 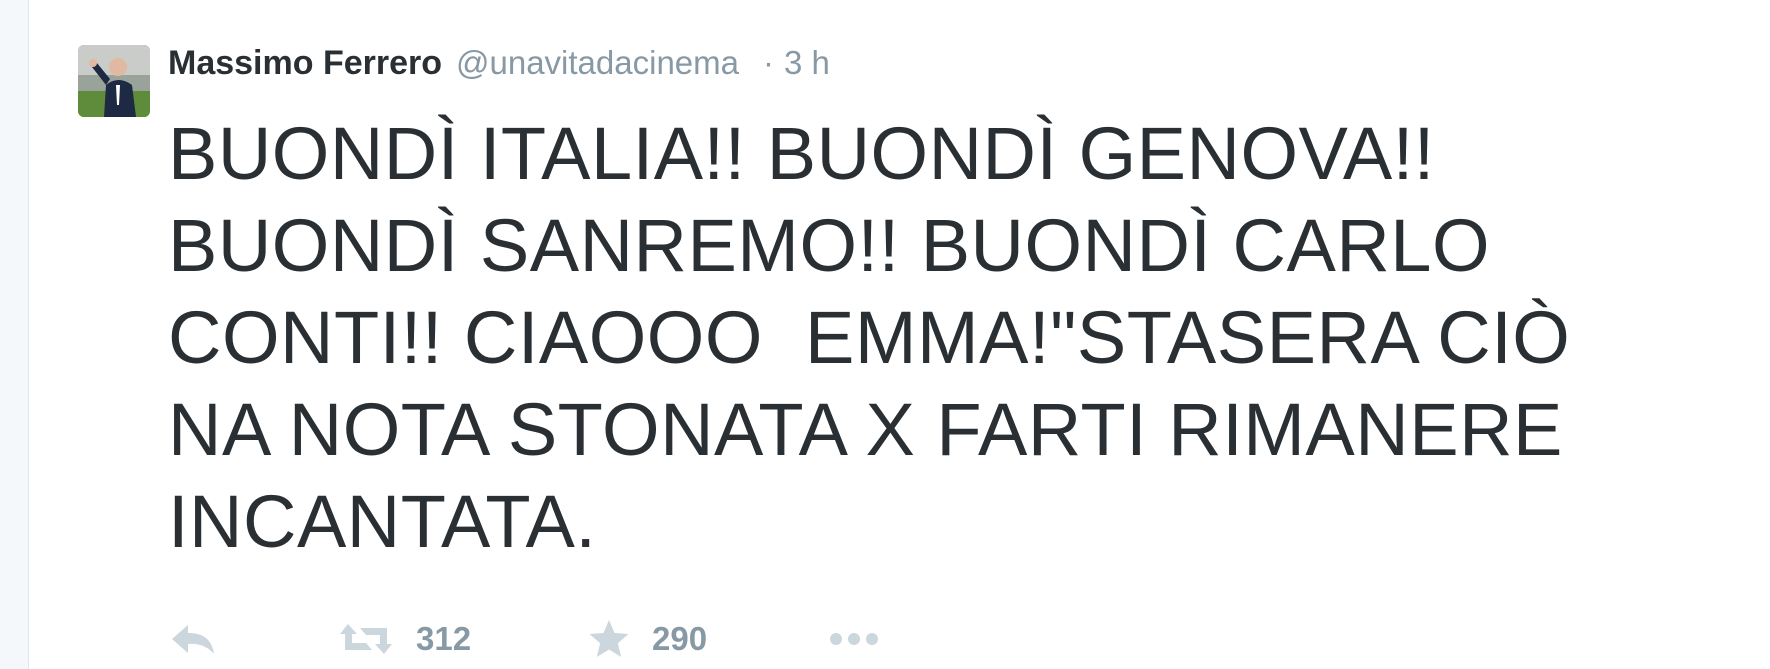 I want to click on retweet-button: 312, so click(x=463, y=639).